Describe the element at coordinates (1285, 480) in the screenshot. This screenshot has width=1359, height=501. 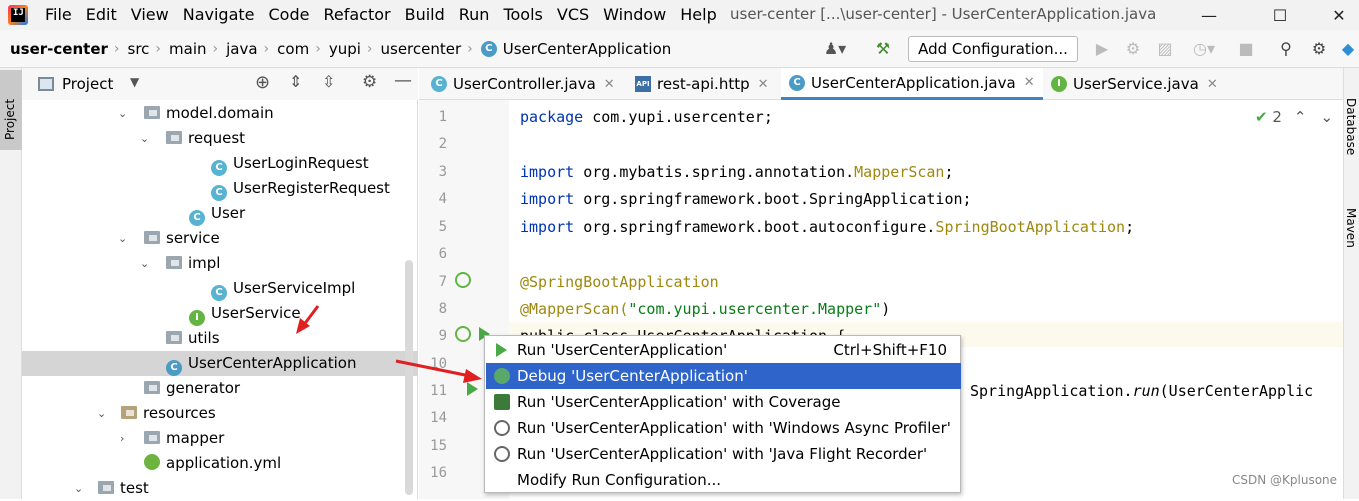
I see `watermark: CSDN @Kplusone` at that location.